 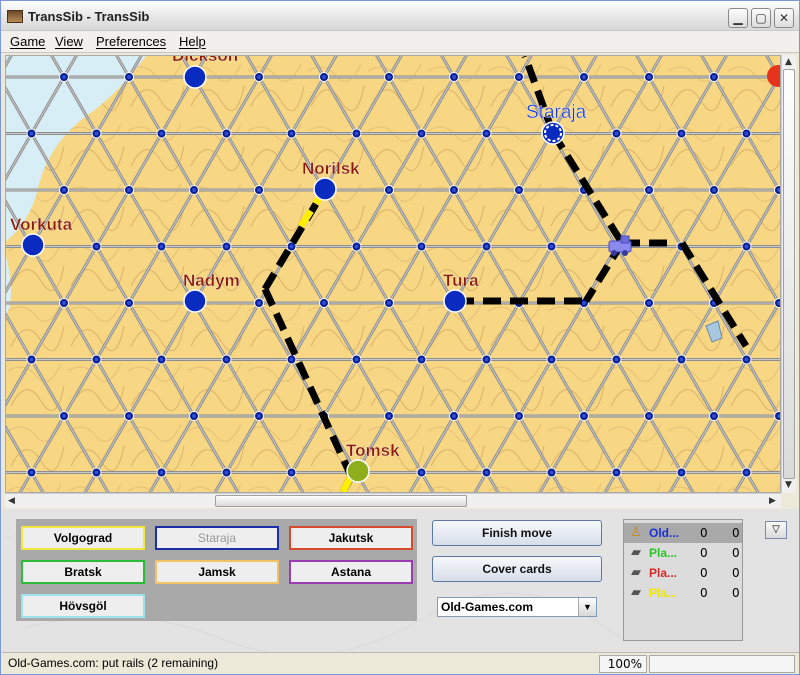 I want to click on scroll-left-icon: ◀, so click(x=11, y=501).